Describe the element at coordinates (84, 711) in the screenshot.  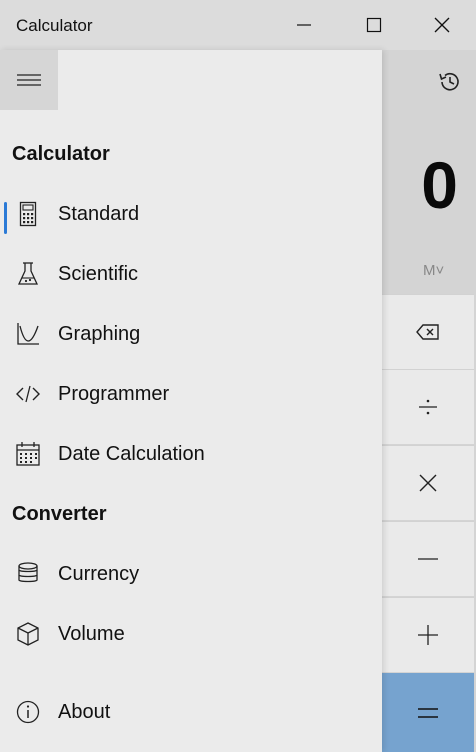
I see `nav-item-label: About` at that location.